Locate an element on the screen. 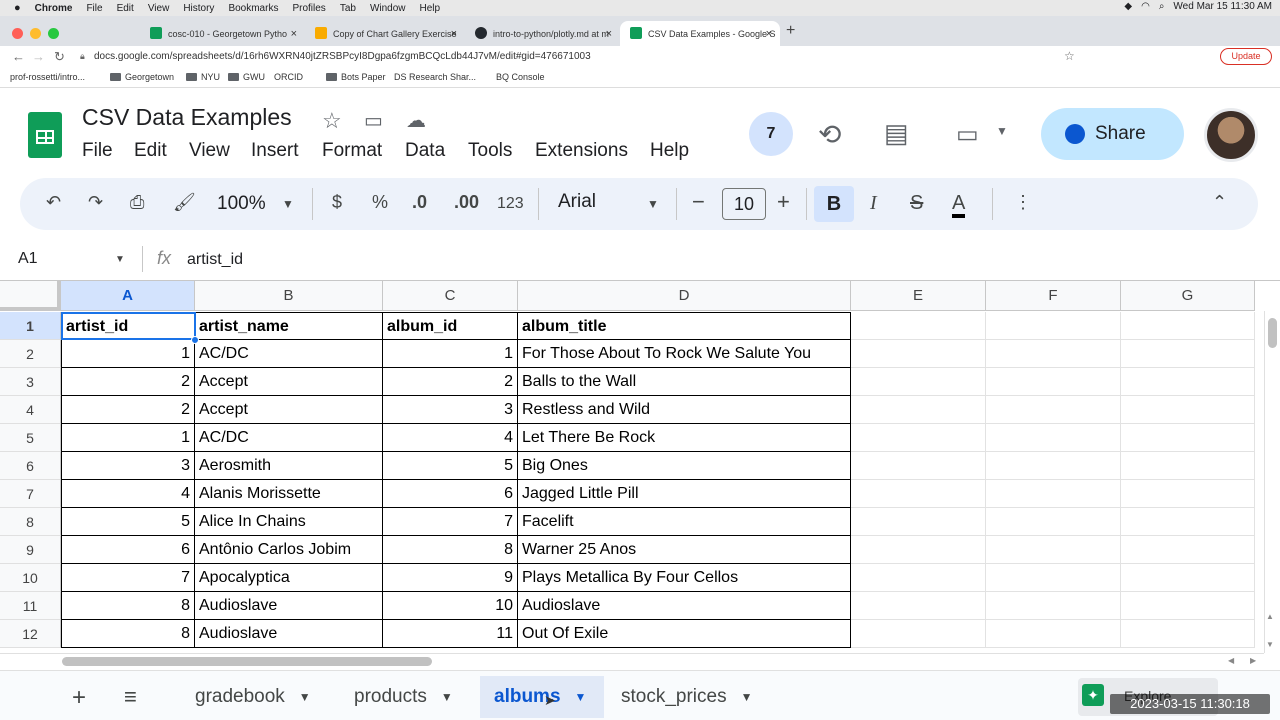 The image size is (1280, 720). row-header: 3 is located at coordinates (30, 382).